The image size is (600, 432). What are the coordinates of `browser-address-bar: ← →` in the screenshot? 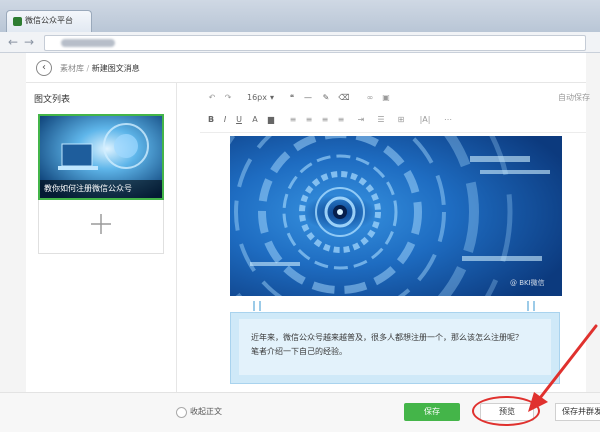 It's located at (300, 42).